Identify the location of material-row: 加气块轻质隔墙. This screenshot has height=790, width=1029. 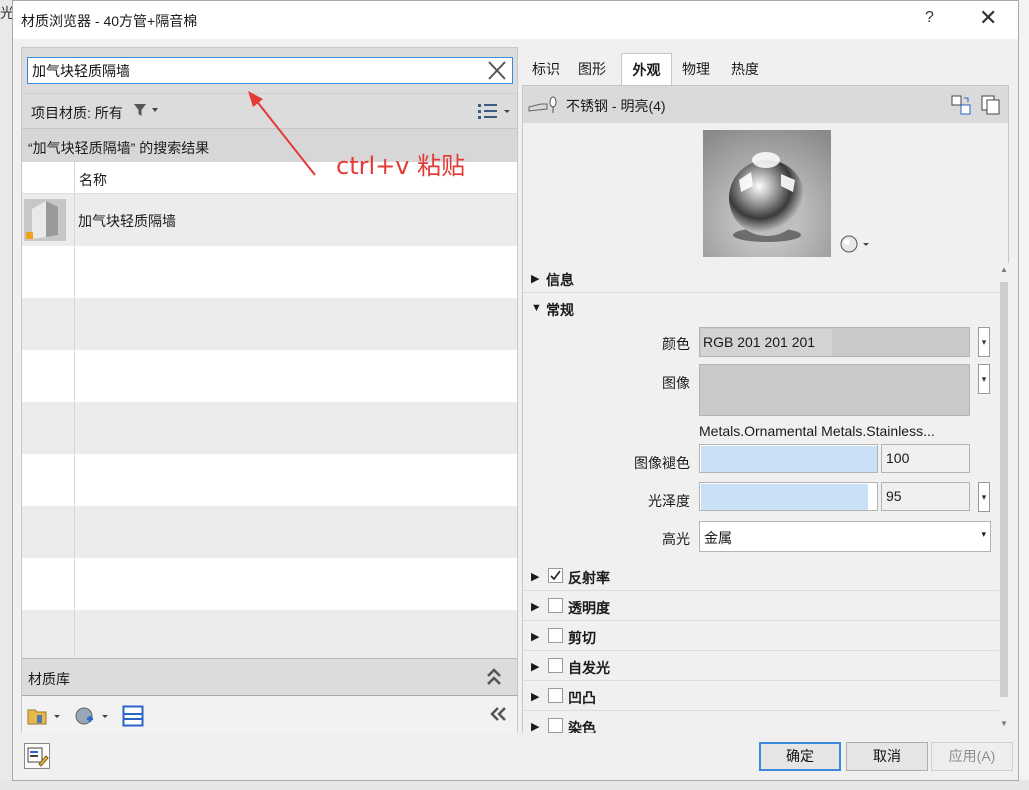
(269, 220).